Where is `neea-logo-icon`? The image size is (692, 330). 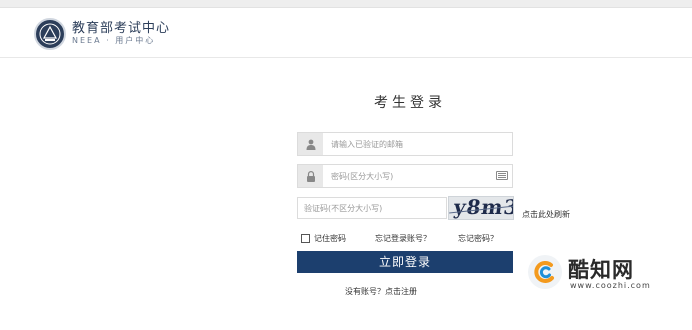
neea-logo-icon is located at coordinates (50, 34).